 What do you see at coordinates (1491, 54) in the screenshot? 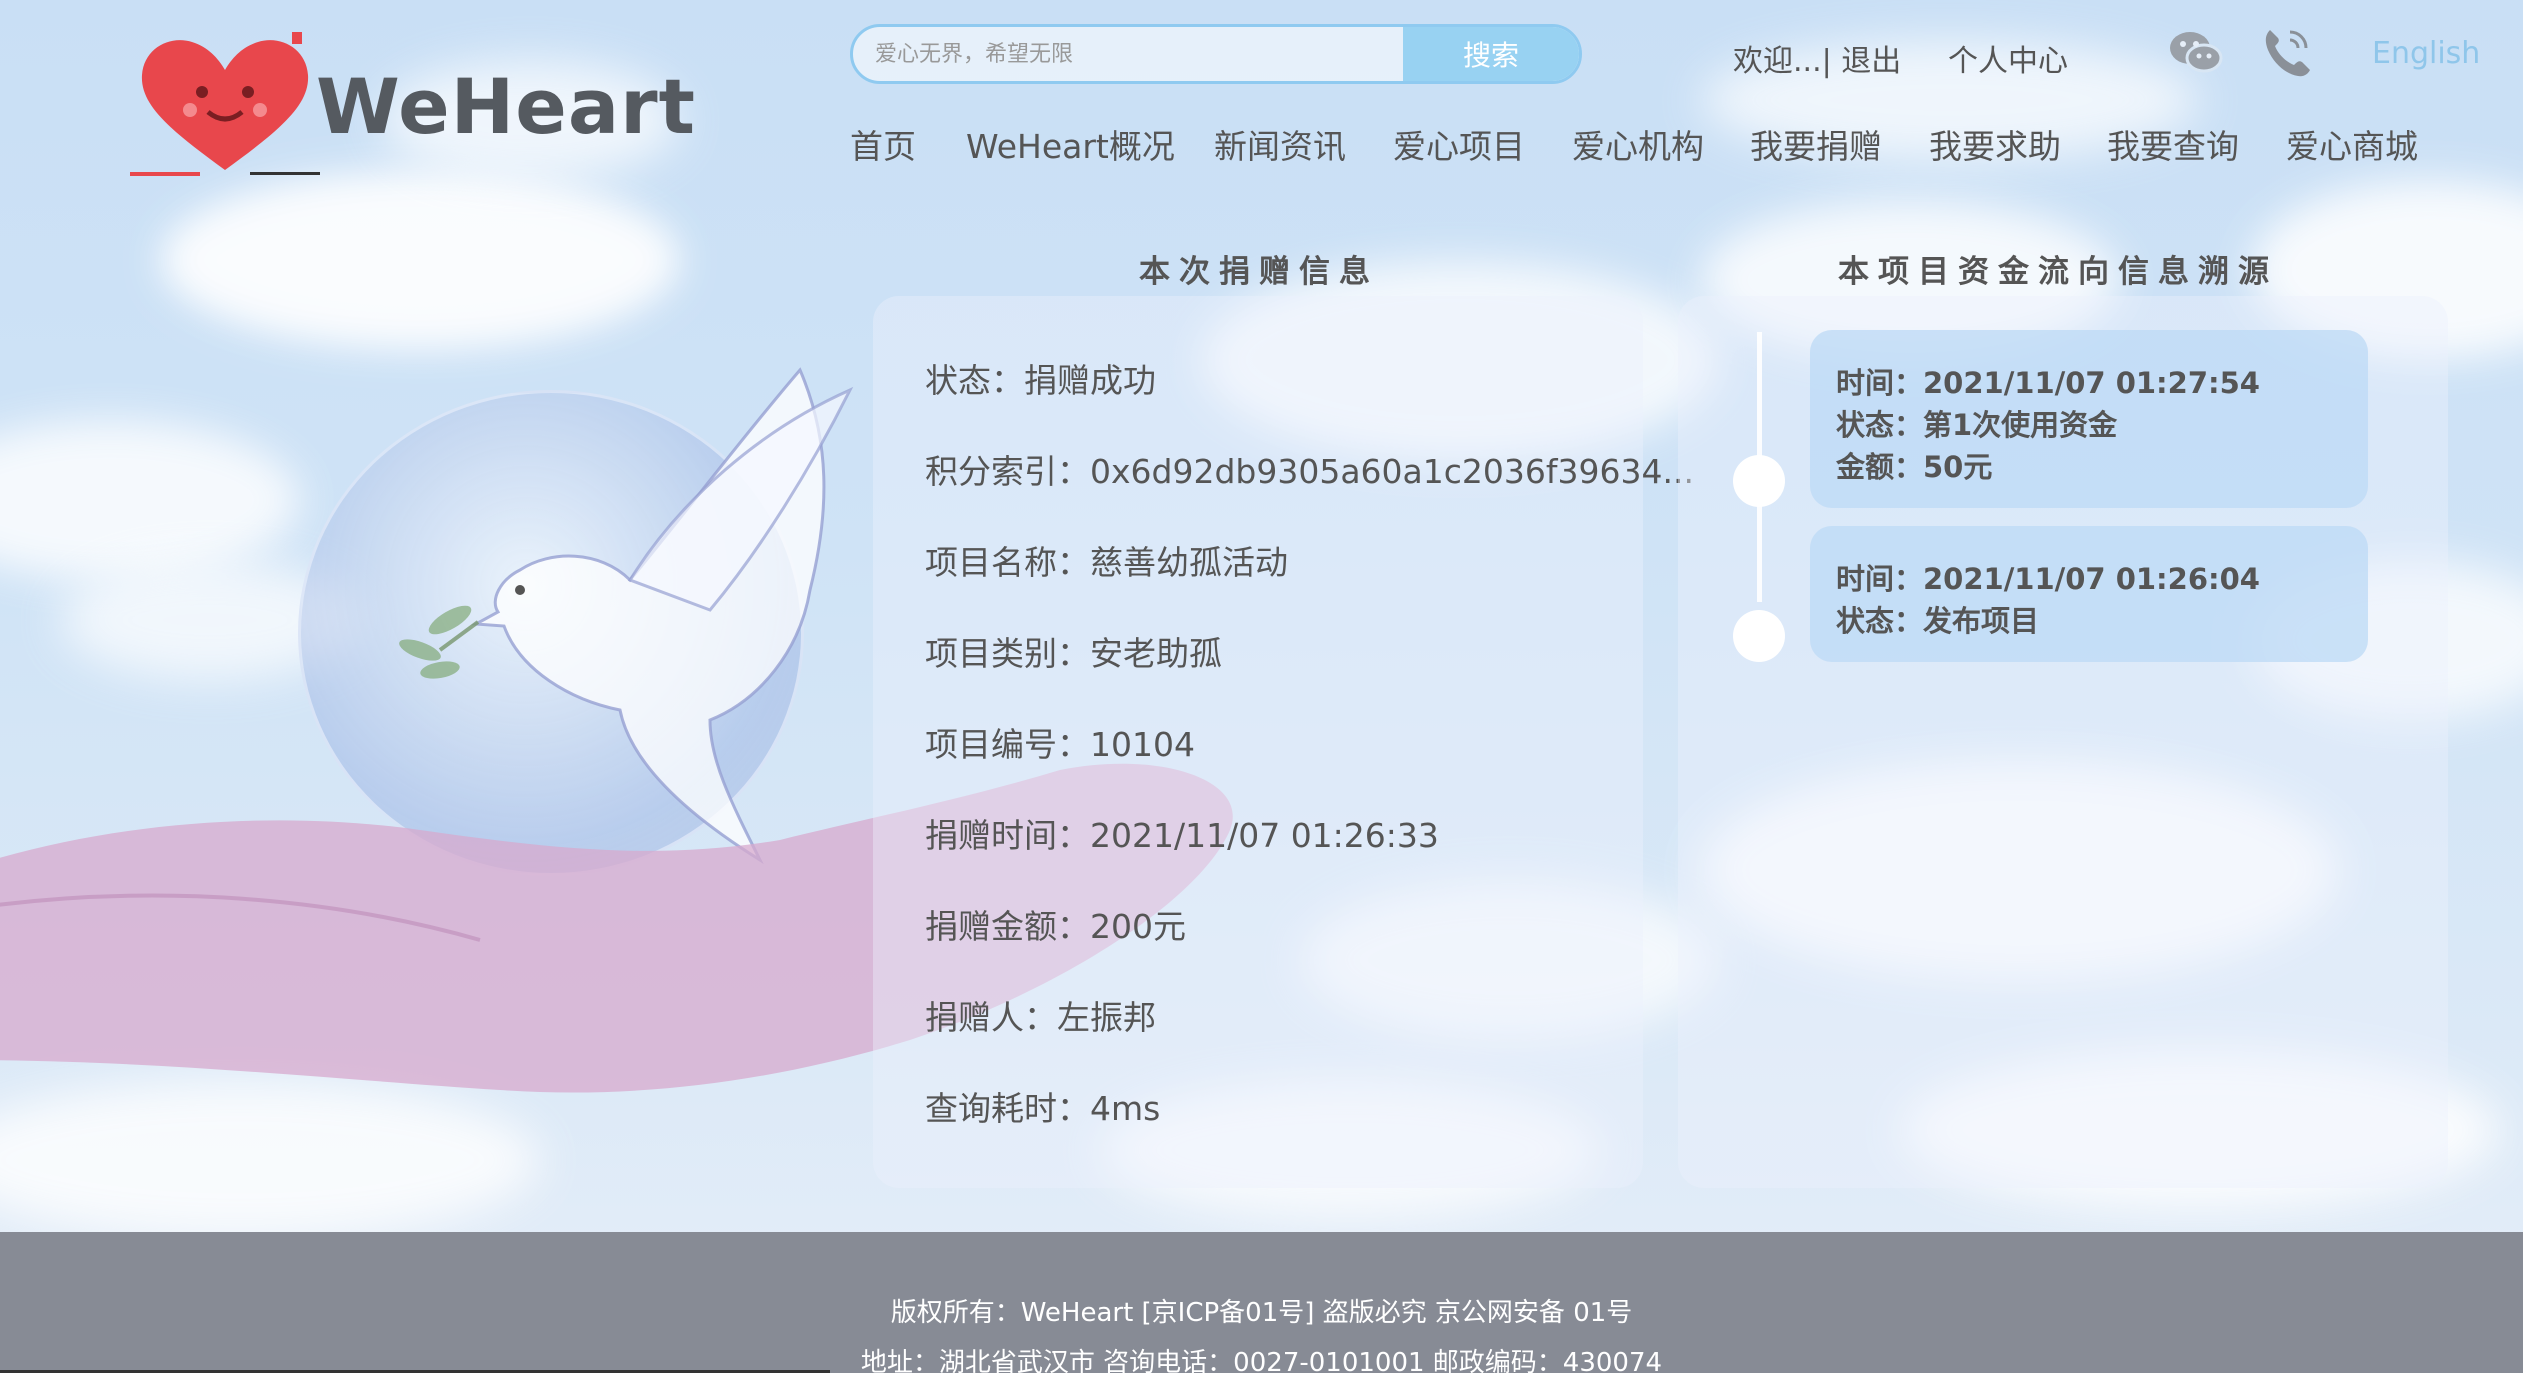
I see `search-button: 搜索` at bounding box center [1491, 54].